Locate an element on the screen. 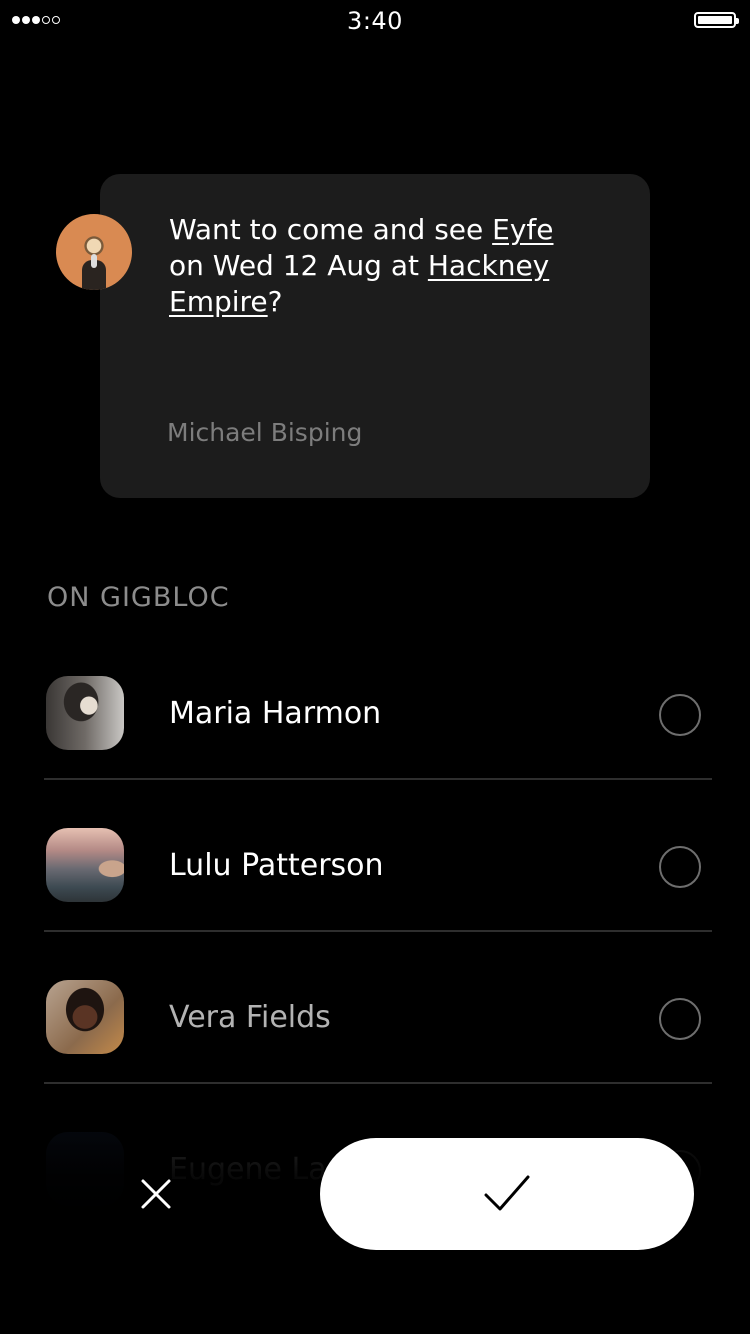 This screenshot has width=750, height=1334. contact-row: Vera Fields is located at coordinates (378, 1008).